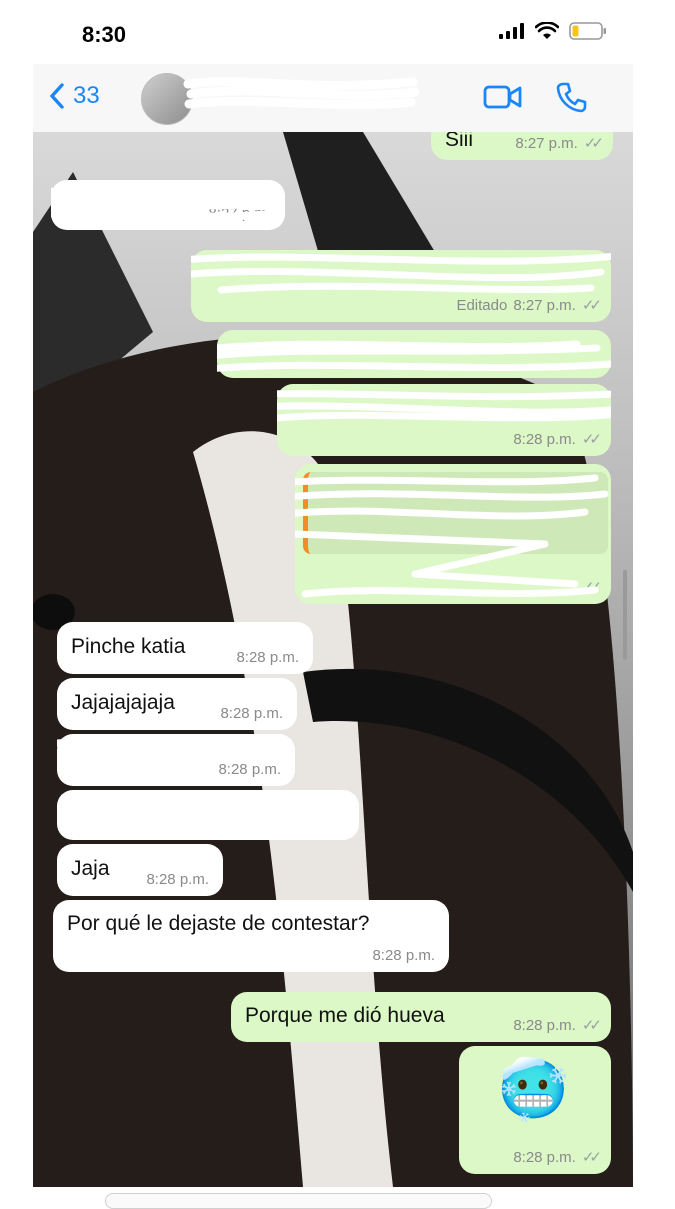  I want to click on message-text: Jajajajajaja, so click(123, 702).